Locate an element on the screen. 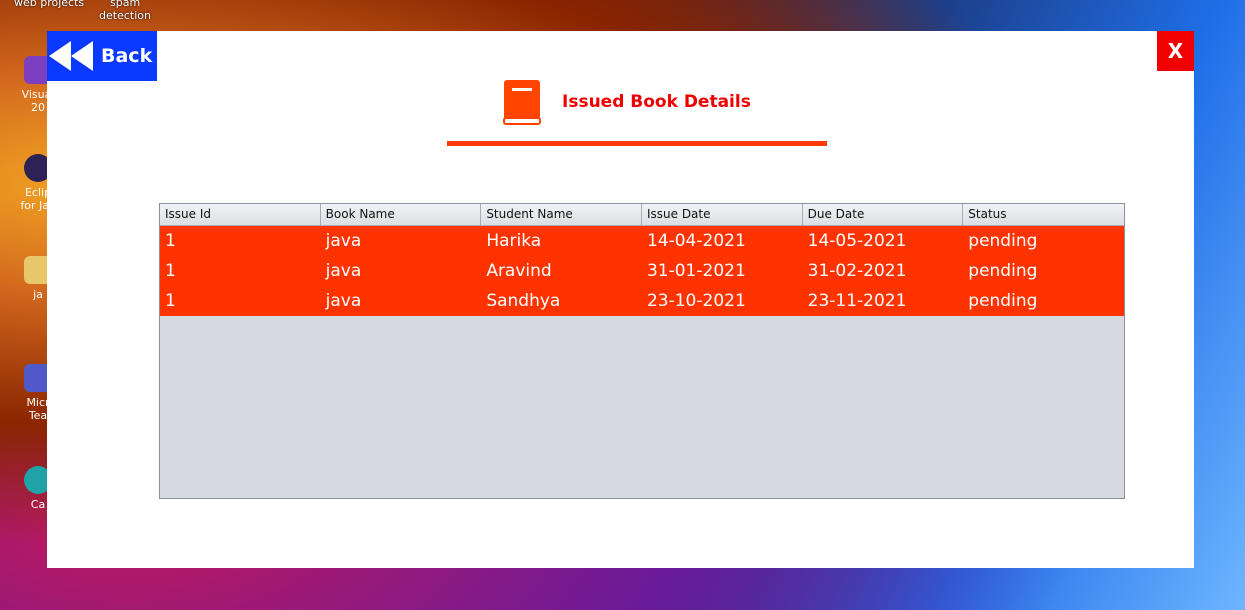 This screenshot has width=1245, height=610. cell-due-date: 23-11-2021 is located at coordinates (857, 301).